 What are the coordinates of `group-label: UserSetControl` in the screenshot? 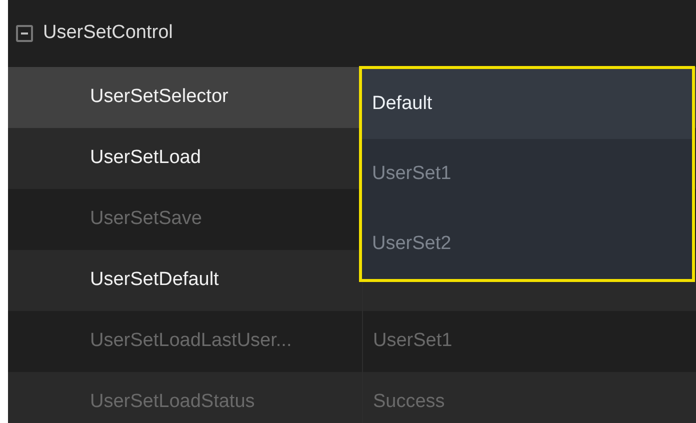 It's located at (108, 33).